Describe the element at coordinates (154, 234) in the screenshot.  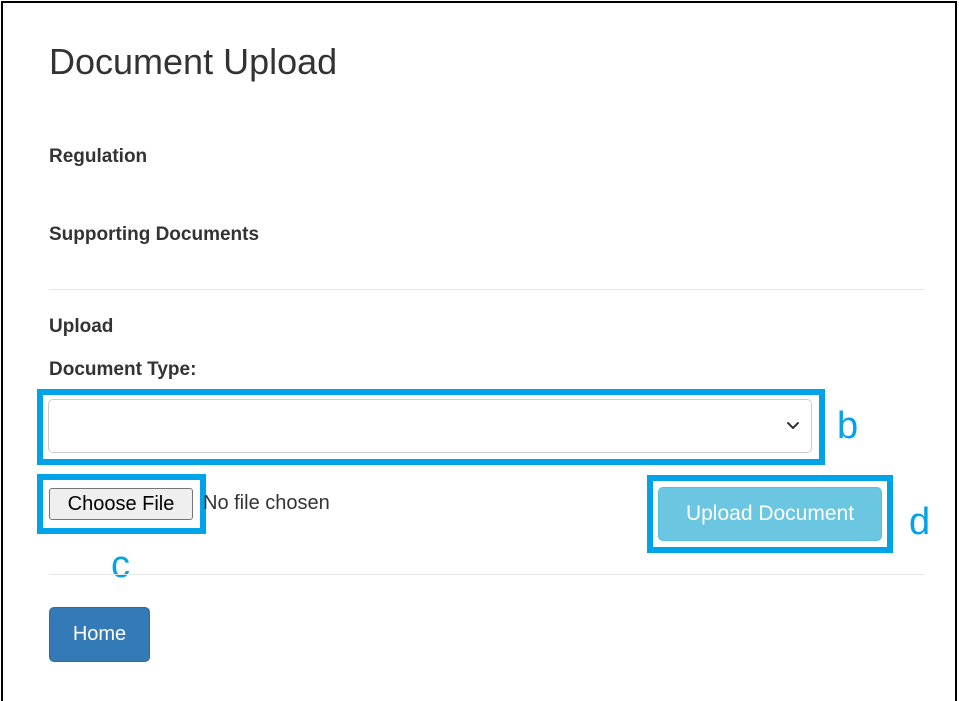
I see `supporting-documents-heading: Supporting Documents` at that location.